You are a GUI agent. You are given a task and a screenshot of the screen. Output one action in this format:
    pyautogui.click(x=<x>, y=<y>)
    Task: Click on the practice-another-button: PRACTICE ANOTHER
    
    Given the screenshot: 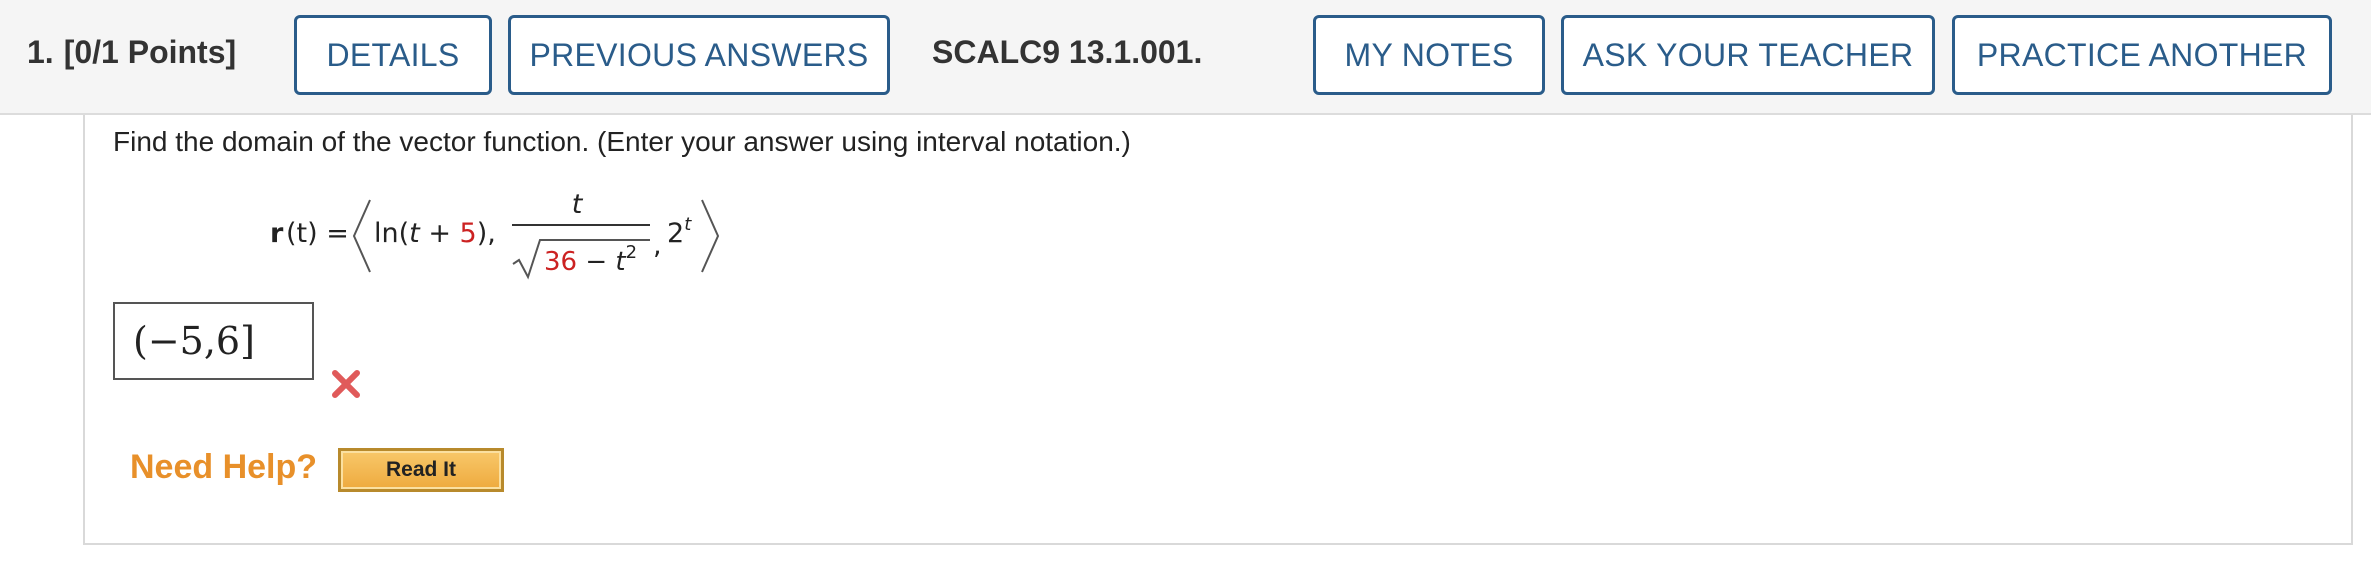 What is the action you would take?
    pyautogui.click(x=2142, y=55)
    